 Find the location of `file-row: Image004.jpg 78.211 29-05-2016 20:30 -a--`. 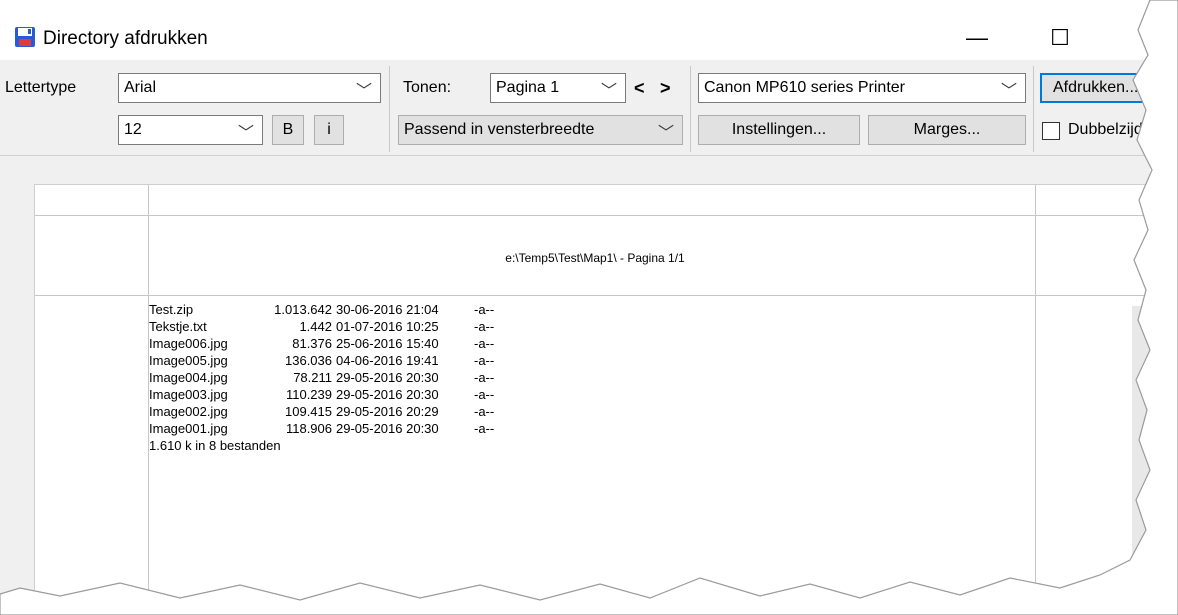

file-row: Image004.jpg 78.211 29-05-2016 20:30 -a-- is located at coordinates (322, 377).